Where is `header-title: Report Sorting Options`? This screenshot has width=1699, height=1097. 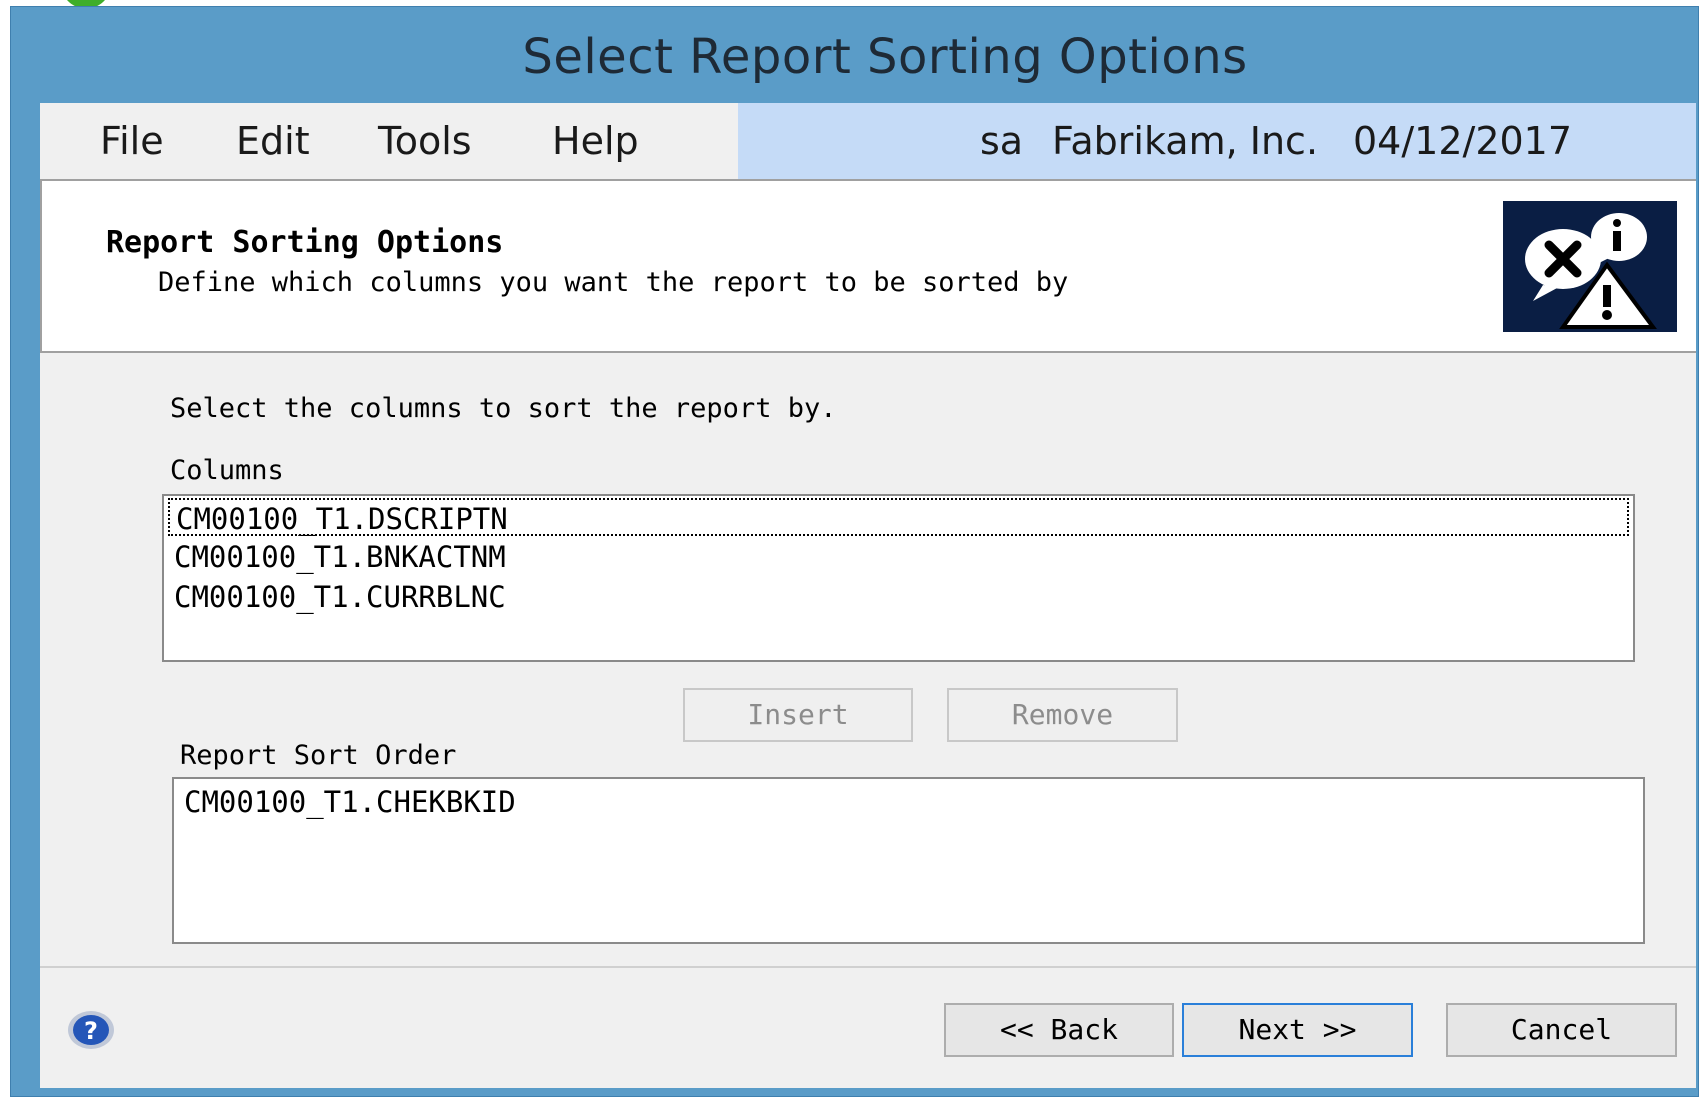 header-title: Report Sorting Options is located at coordinates (305, 242).